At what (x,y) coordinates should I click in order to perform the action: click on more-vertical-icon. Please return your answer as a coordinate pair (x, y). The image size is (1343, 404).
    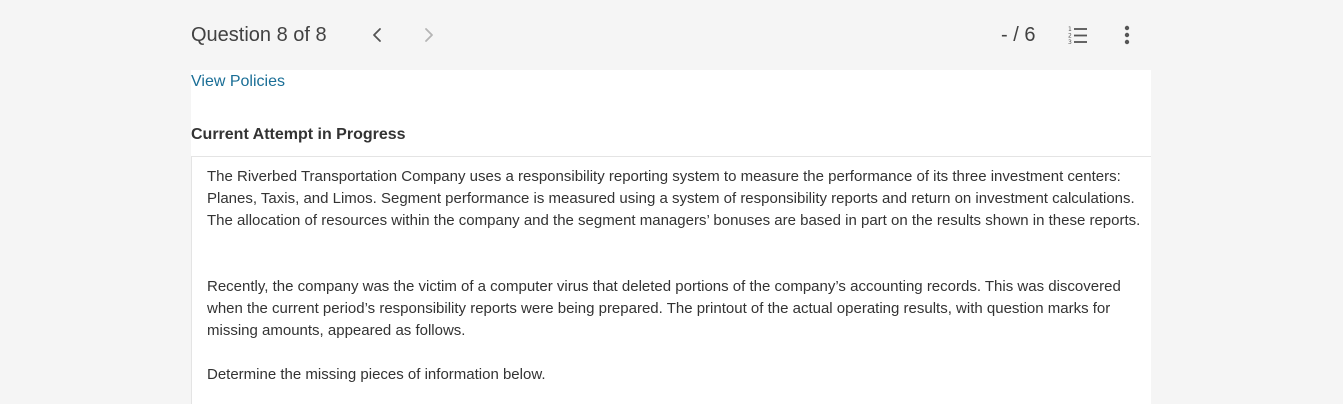
    Looking at the image, I should click on (1127, 35).